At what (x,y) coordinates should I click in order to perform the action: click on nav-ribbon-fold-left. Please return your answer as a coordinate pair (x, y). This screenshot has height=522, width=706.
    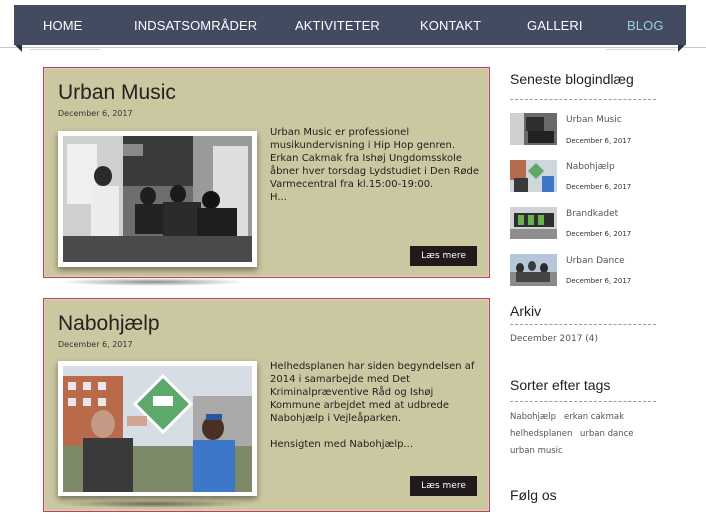
    Looking at the image, I should click on (18, 48).